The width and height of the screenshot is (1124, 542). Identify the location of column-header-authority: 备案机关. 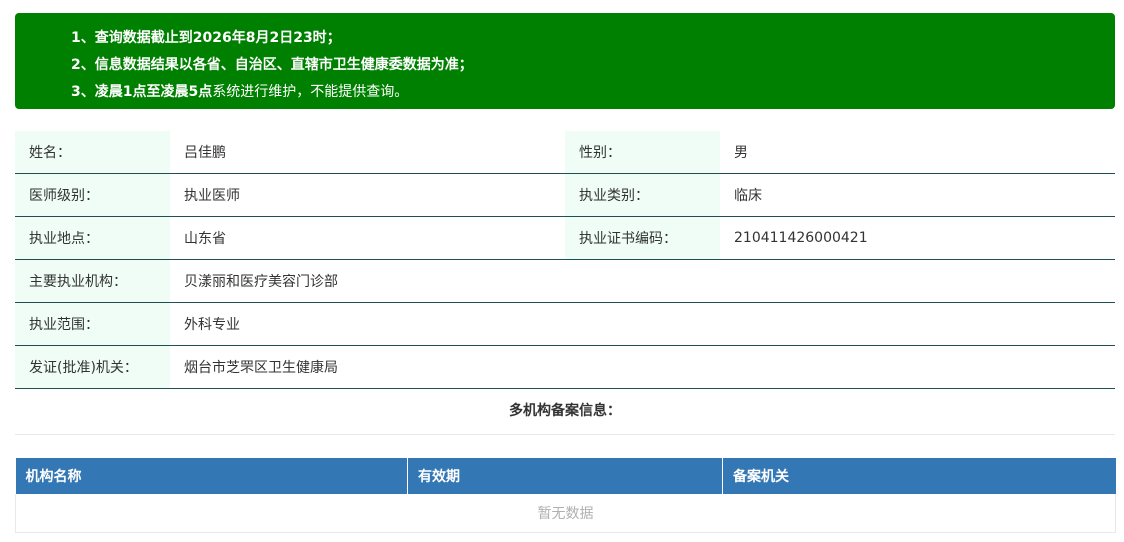
(919, 476).